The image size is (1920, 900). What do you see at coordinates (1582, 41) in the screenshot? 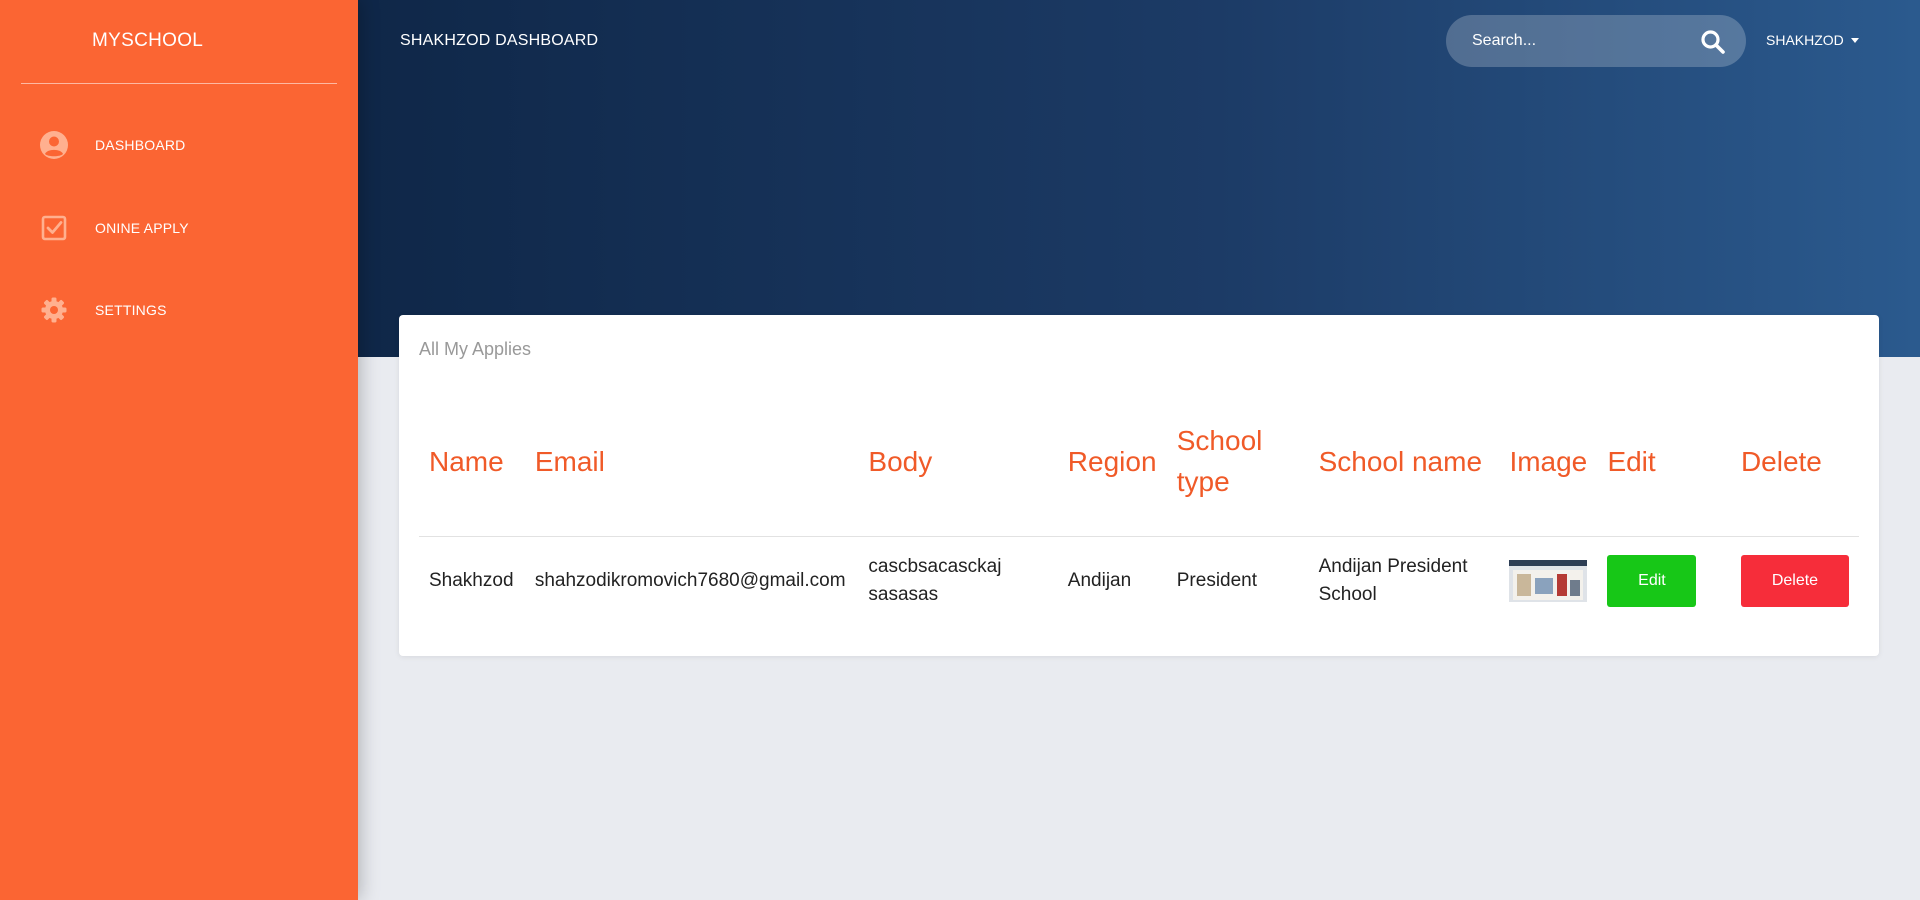
I see `search-input` at bounding box center [1582, 41].